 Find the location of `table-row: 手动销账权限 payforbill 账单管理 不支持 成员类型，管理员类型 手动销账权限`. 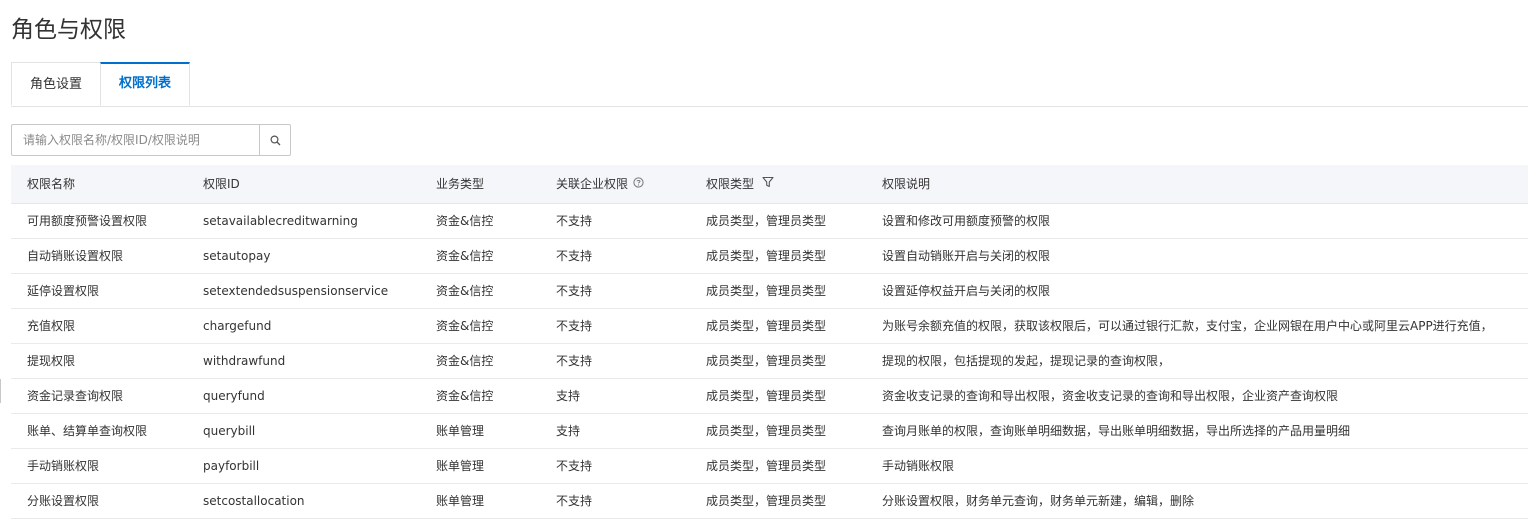

table-row: 手动销账权限 payforbill 账单管理 不支持 成员类型，管理员类型 手动销账权限 is located at coordinates (769, 466).